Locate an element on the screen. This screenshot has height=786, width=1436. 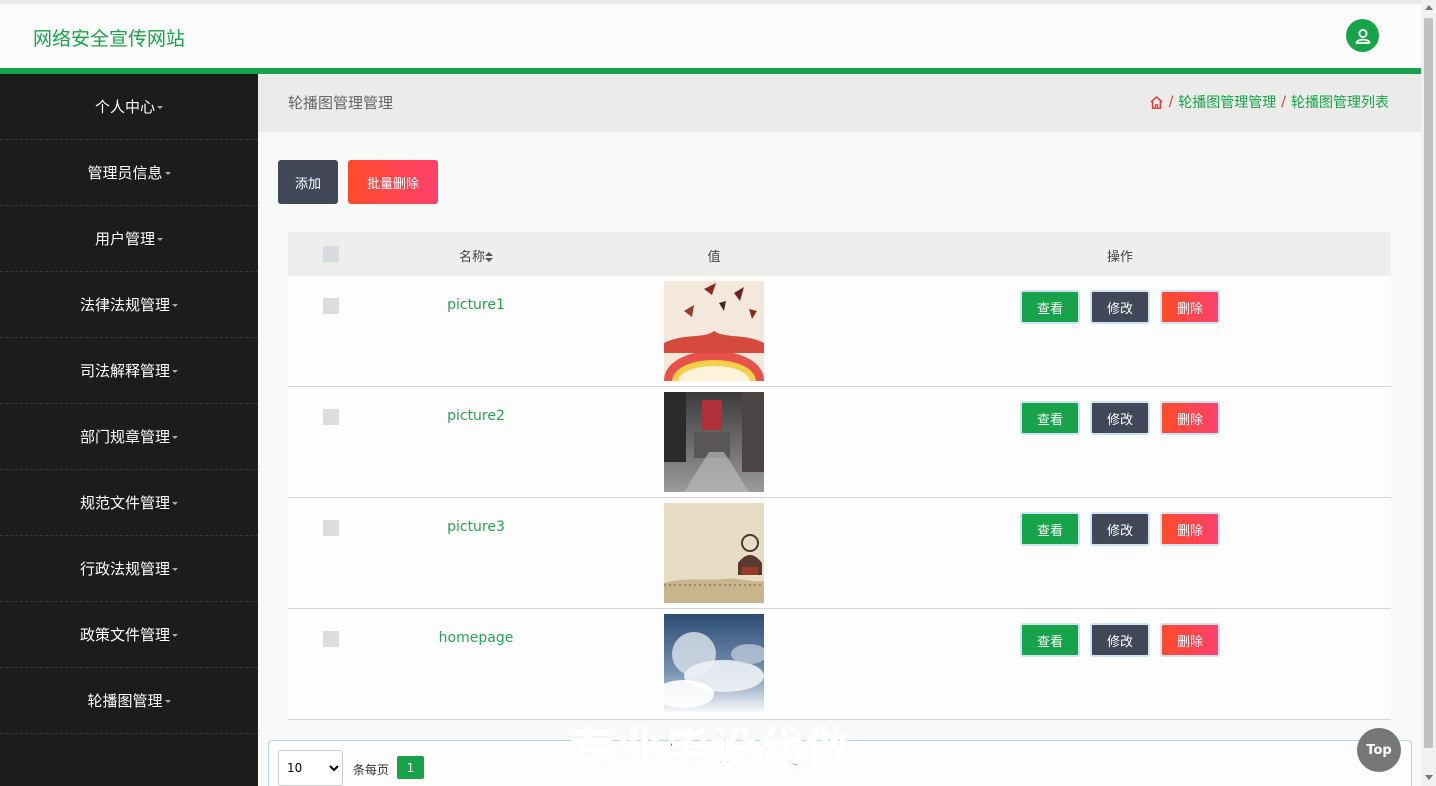
sidebar-item-department-rules: 部门规章管理 is located at coordinates (129, 437).